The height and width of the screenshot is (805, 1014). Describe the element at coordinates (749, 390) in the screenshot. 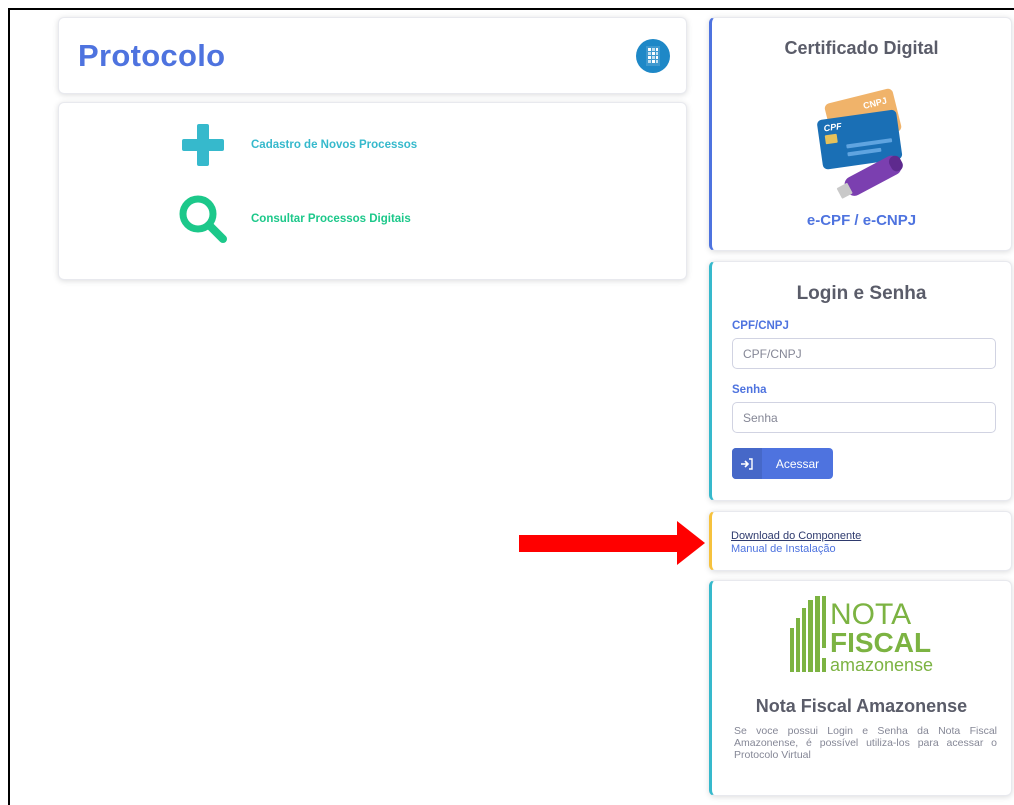

I see `password-label: Senha` at that location.